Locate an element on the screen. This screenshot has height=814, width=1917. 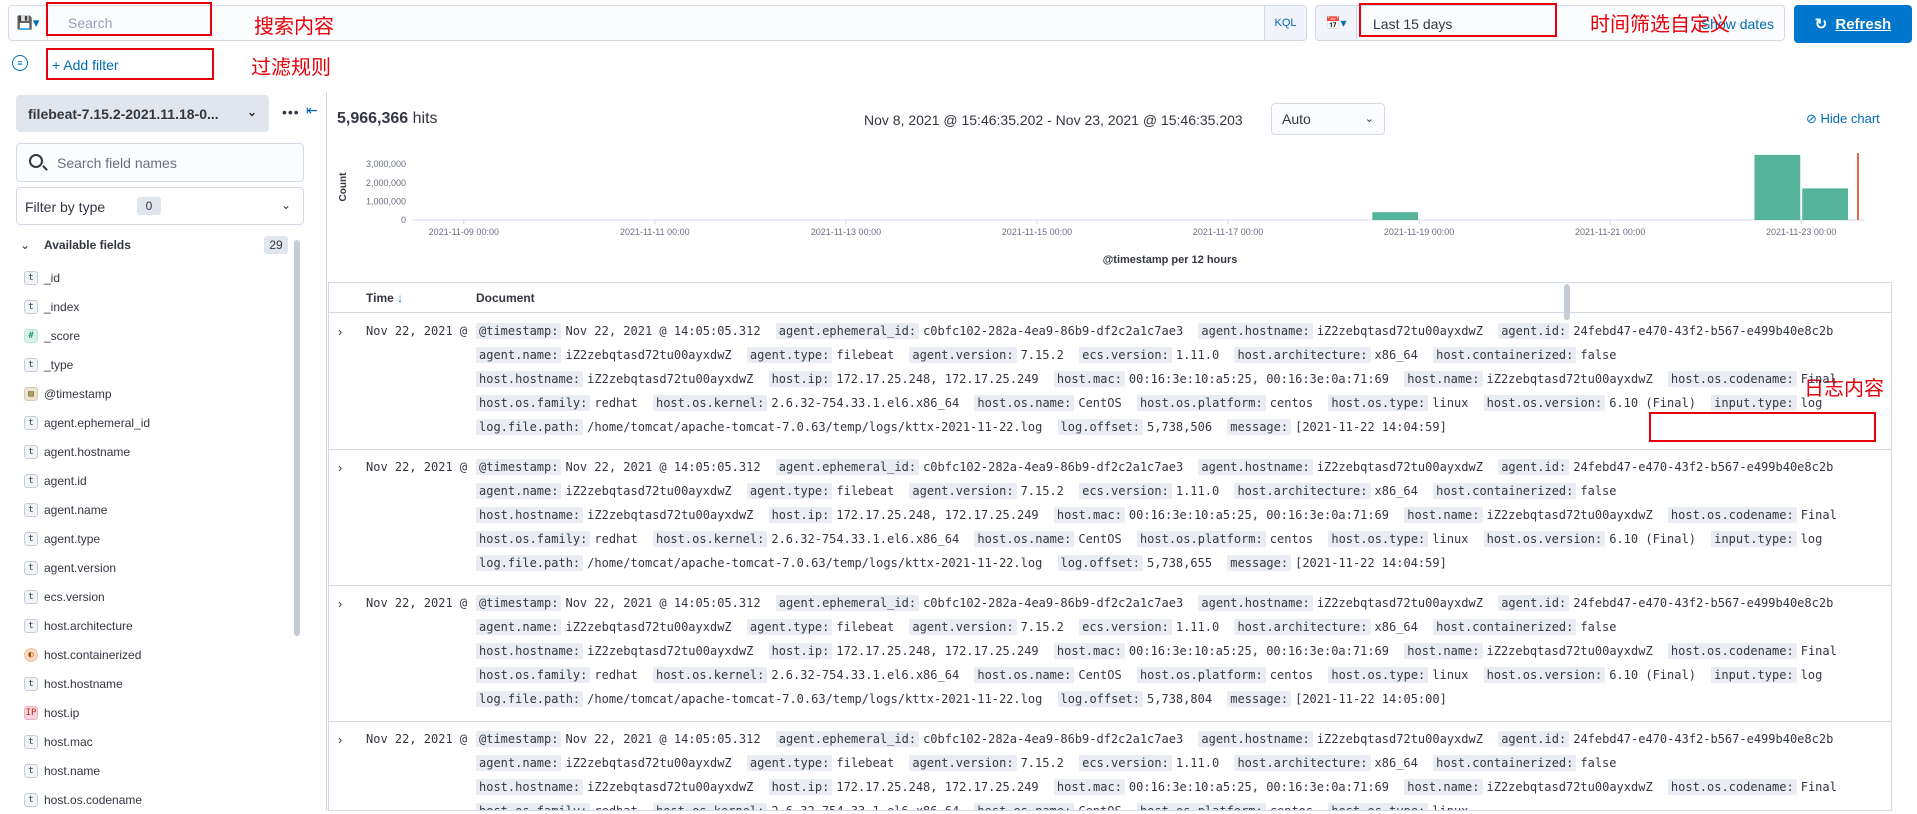
field-item: t _index is located at coordinates (154, 306).